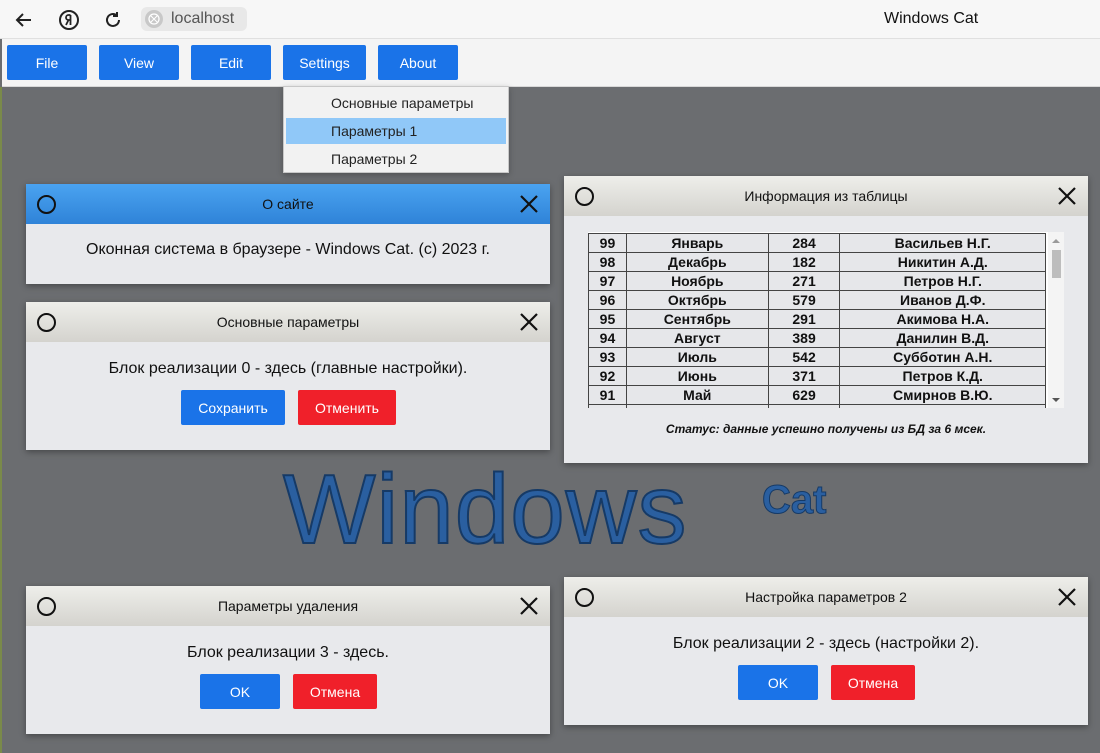  Describe the element at coordinates (1, 420) in the screenshot. I see `left-edge-strip` at that location.